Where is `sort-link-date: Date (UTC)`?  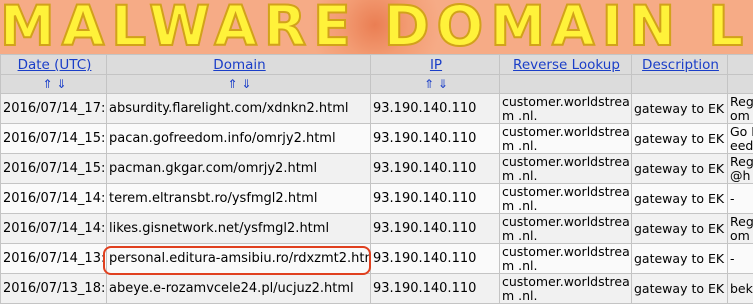
sort-link-date: Date (UTC) is located at coordinates (55, 65).